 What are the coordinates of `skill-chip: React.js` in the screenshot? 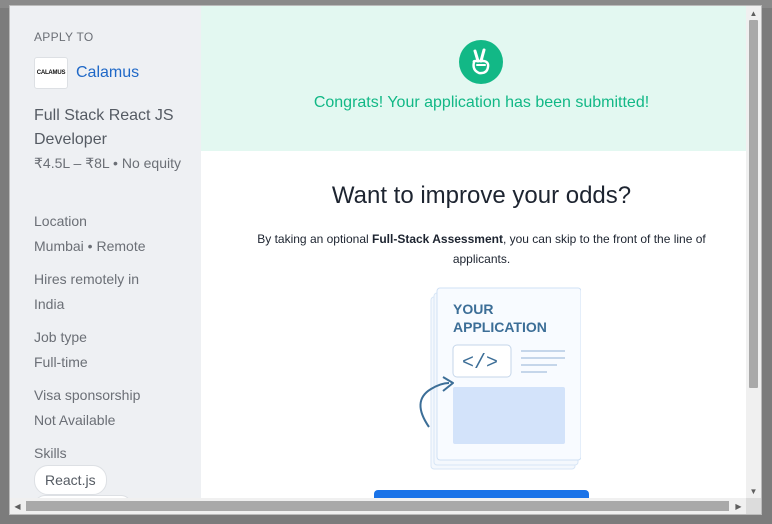 It's located at (70, 480).